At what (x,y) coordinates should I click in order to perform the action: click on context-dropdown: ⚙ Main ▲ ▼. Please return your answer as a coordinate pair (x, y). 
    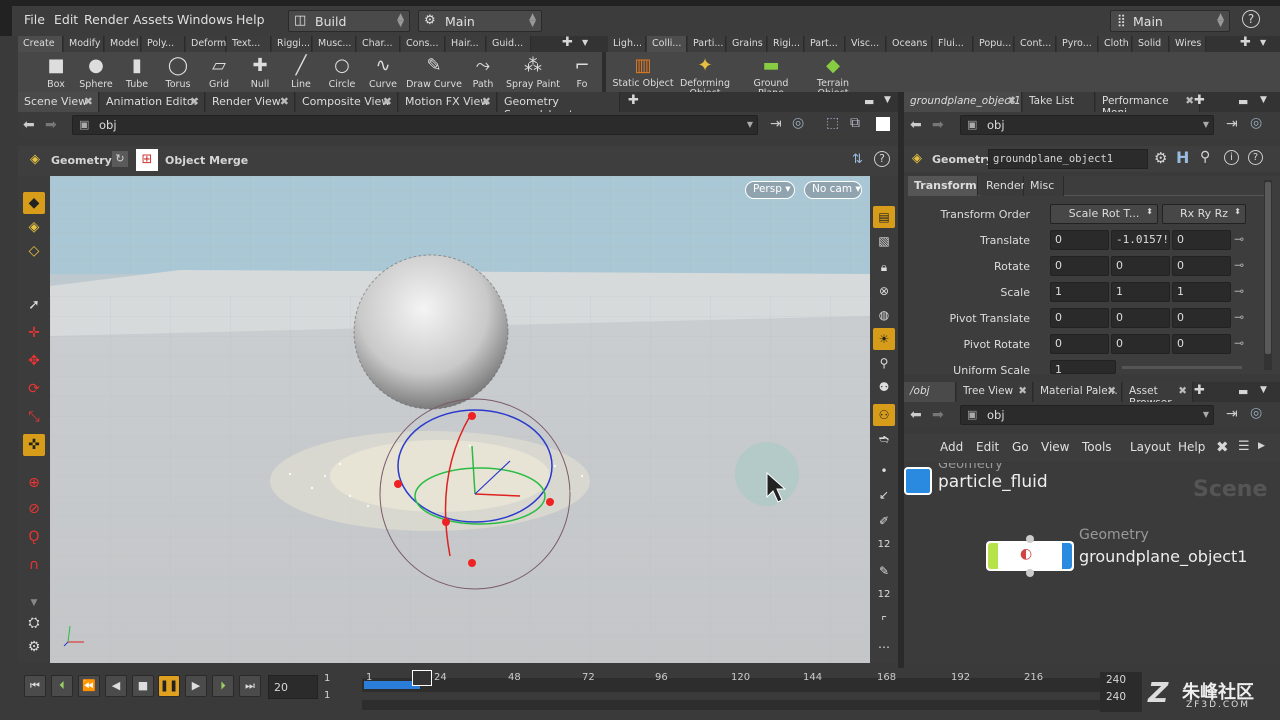
    Looking at the image, I should click on (480, 21).